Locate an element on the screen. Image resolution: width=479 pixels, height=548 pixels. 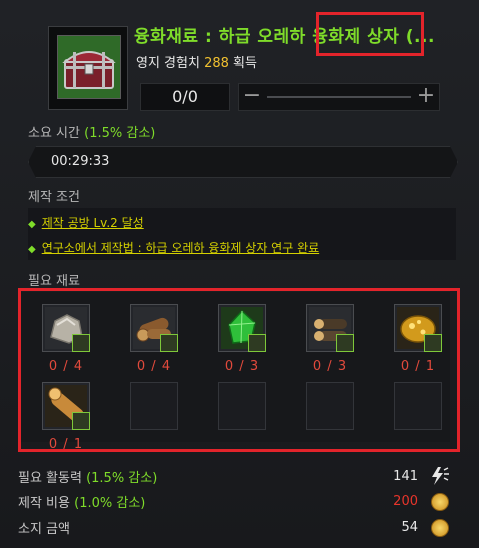
highlight-box-title is located at coordinates (370, 34).